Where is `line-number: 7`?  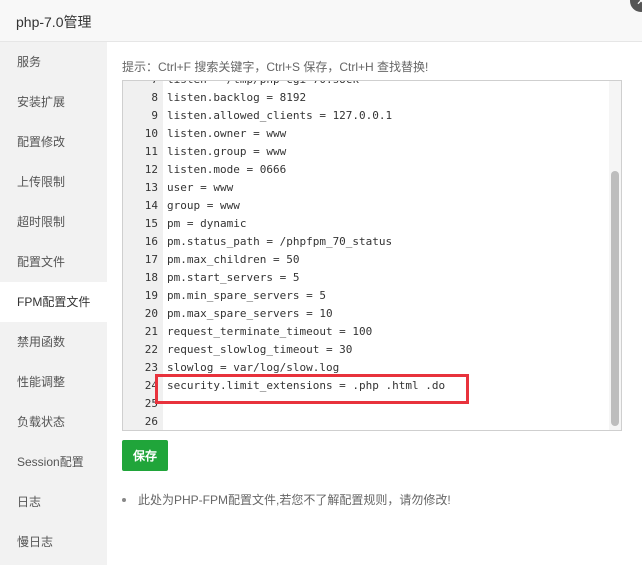 line-number: 7 is located at coordinates (140, 85).